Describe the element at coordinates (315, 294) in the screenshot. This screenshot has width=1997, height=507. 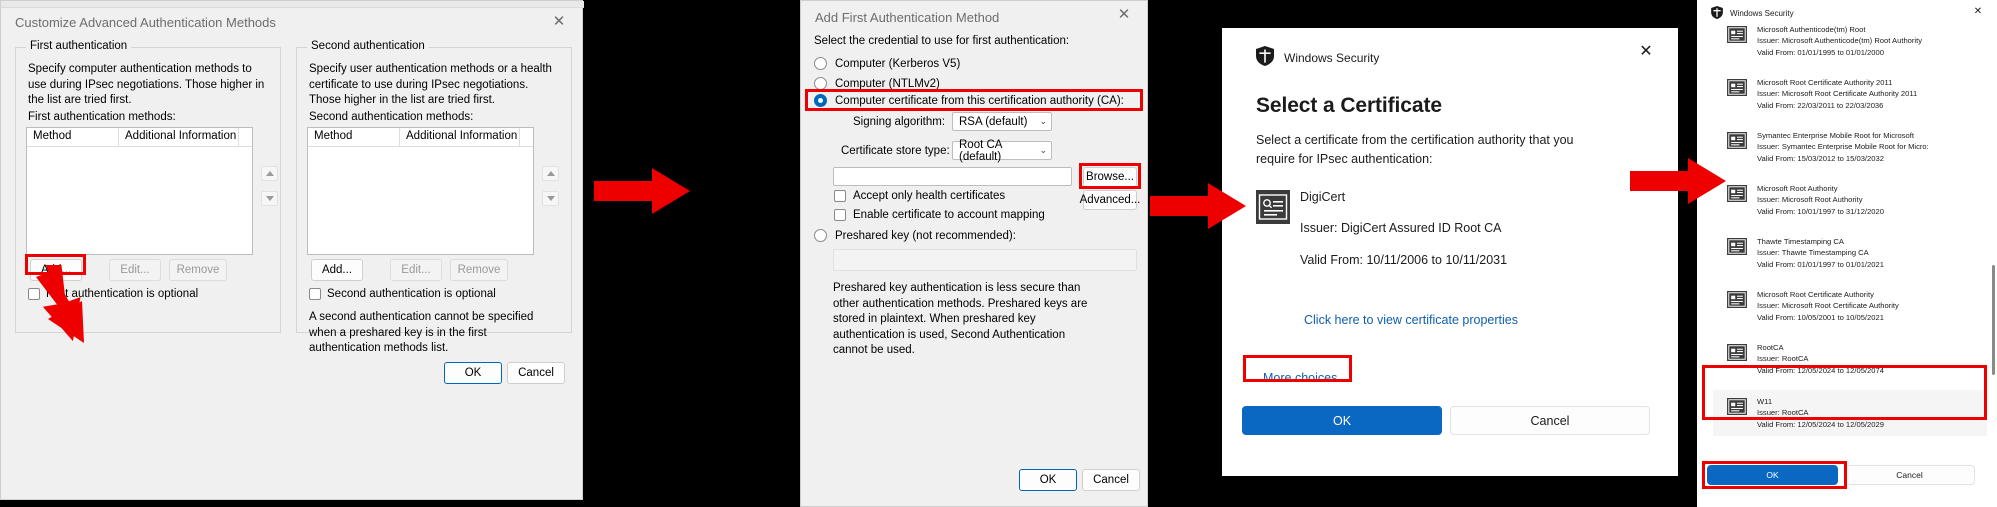
I see `second-authentication-optional-checkbox` at that location.